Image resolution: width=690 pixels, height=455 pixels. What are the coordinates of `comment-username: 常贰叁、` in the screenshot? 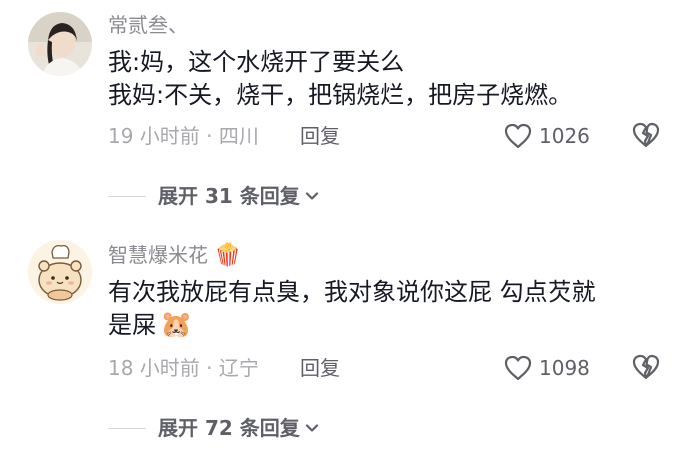 It's located at (148, 25).